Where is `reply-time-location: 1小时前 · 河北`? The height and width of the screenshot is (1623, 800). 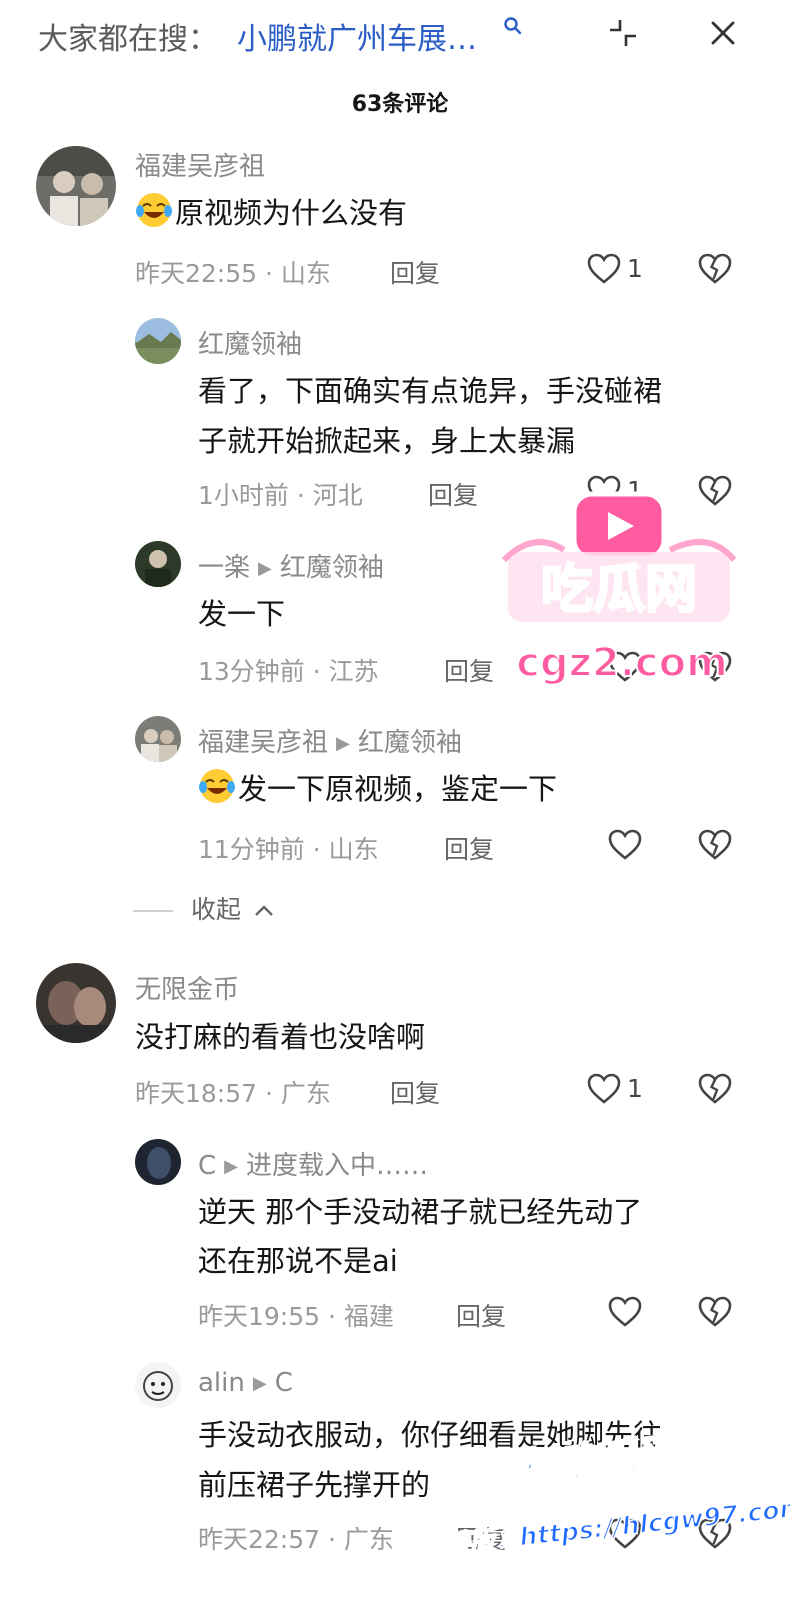
reply-time-location: 1小时前 · 河北 is located at coordinates (280, 495).